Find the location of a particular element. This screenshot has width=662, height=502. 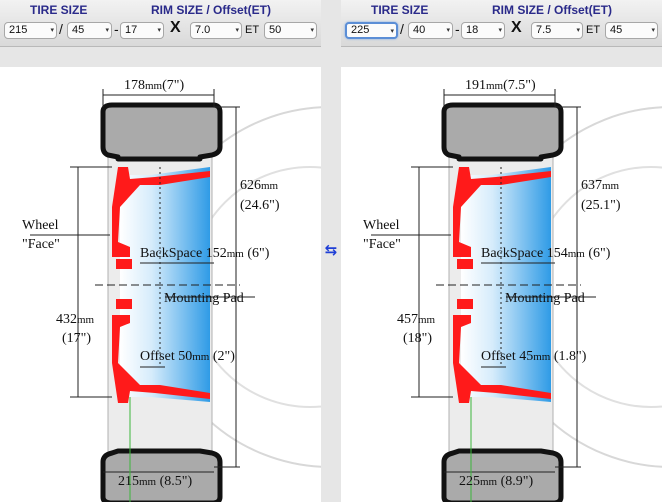

swap-arrows-icon: ⇆ is located at coordinates (331, 250).